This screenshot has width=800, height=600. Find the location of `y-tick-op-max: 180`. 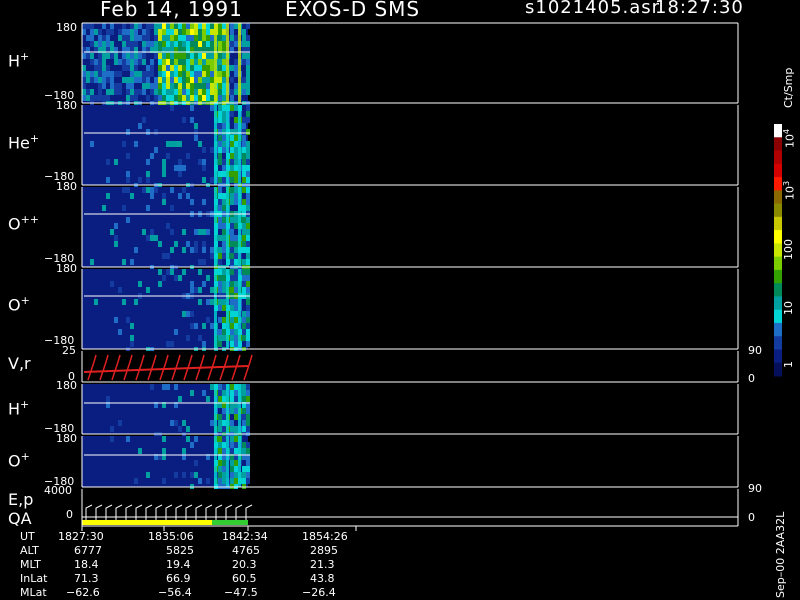

y-tick-op-max: 180 is located at coordinates (66, 268).